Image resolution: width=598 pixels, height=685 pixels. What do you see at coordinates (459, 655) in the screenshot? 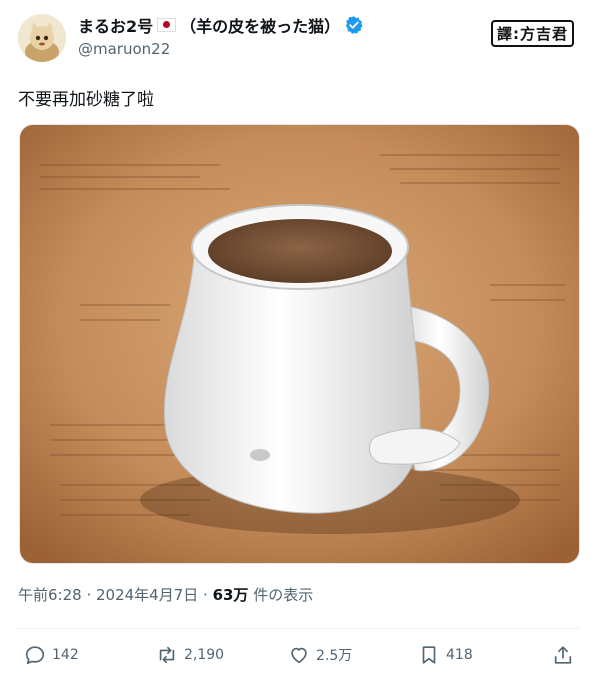
I see `bookmark-count: 418` at bounding box center [459, 655].